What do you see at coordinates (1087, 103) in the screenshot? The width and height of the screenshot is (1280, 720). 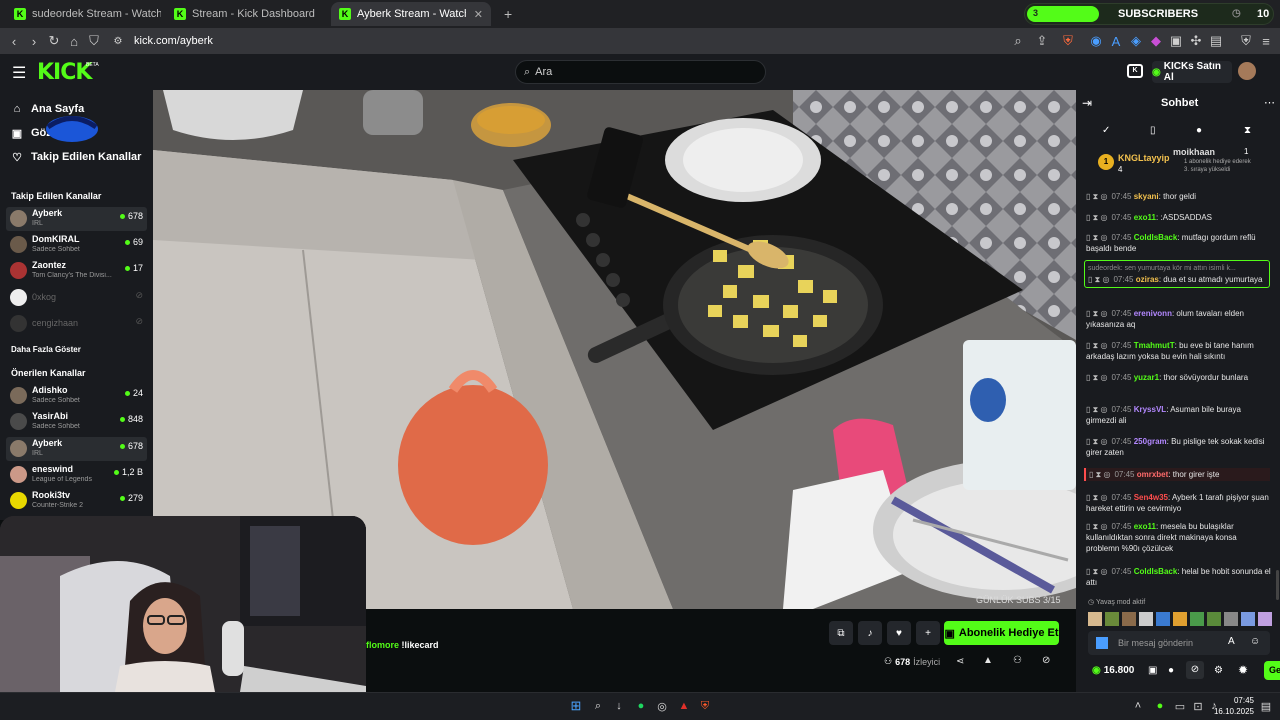 I see `collapse-chat-icon: ⇥` at bounding box center [1087, 103].